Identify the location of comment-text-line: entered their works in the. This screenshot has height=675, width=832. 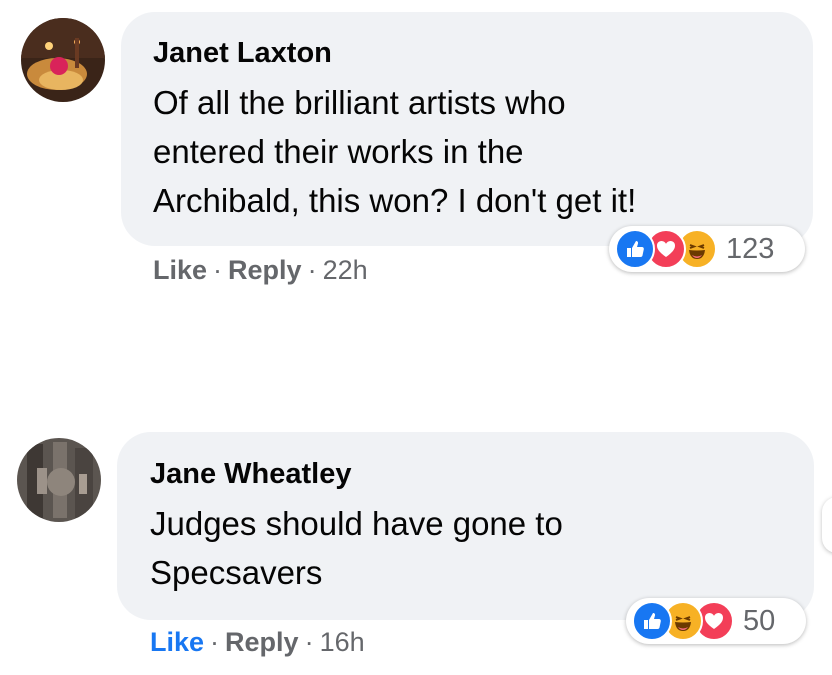
(338, 151).